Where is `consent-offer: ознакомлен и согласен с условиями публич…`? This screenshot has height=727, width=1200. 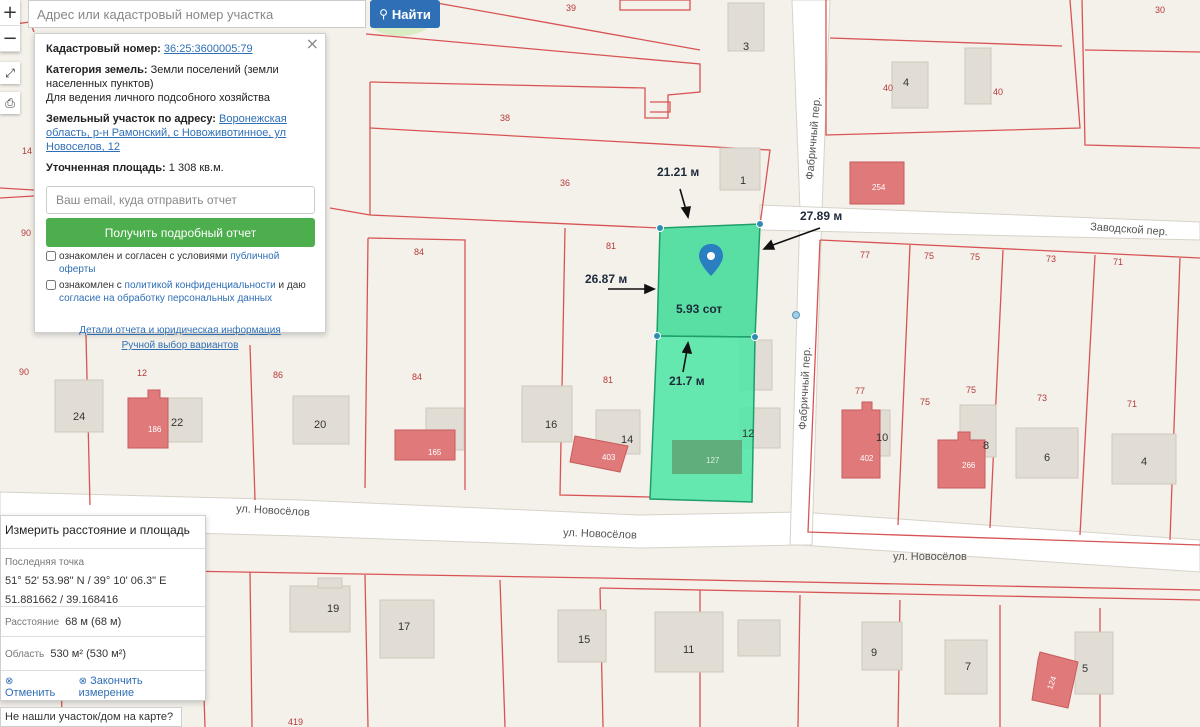 consent-offer: ознакомлен и согласен с условиями публич… is located at coordinates (180, 263).